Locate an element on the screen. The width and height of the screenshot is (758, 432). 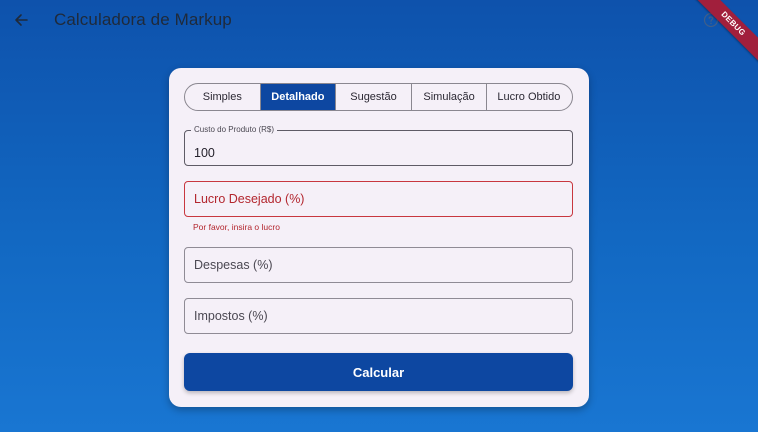
lucro-input is located at coordinates (378, 199).